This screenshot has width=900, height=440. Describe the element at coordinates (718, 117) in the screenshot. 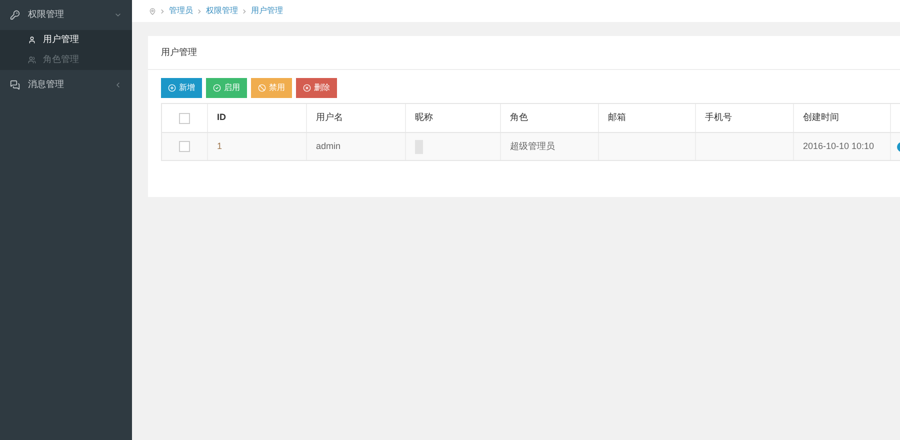

I see `column-header: 手机号` at that location.